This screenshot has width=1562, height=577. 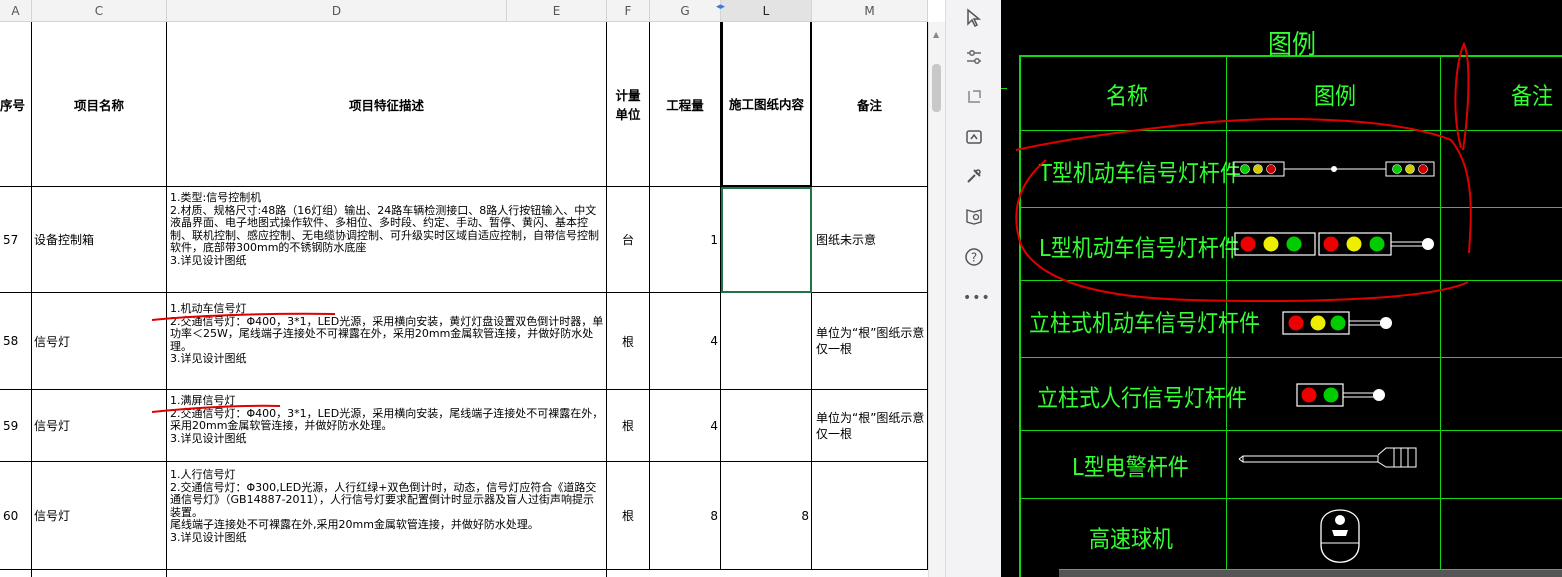 I want to click on help-icon: ?, so click(x=974, y=258).